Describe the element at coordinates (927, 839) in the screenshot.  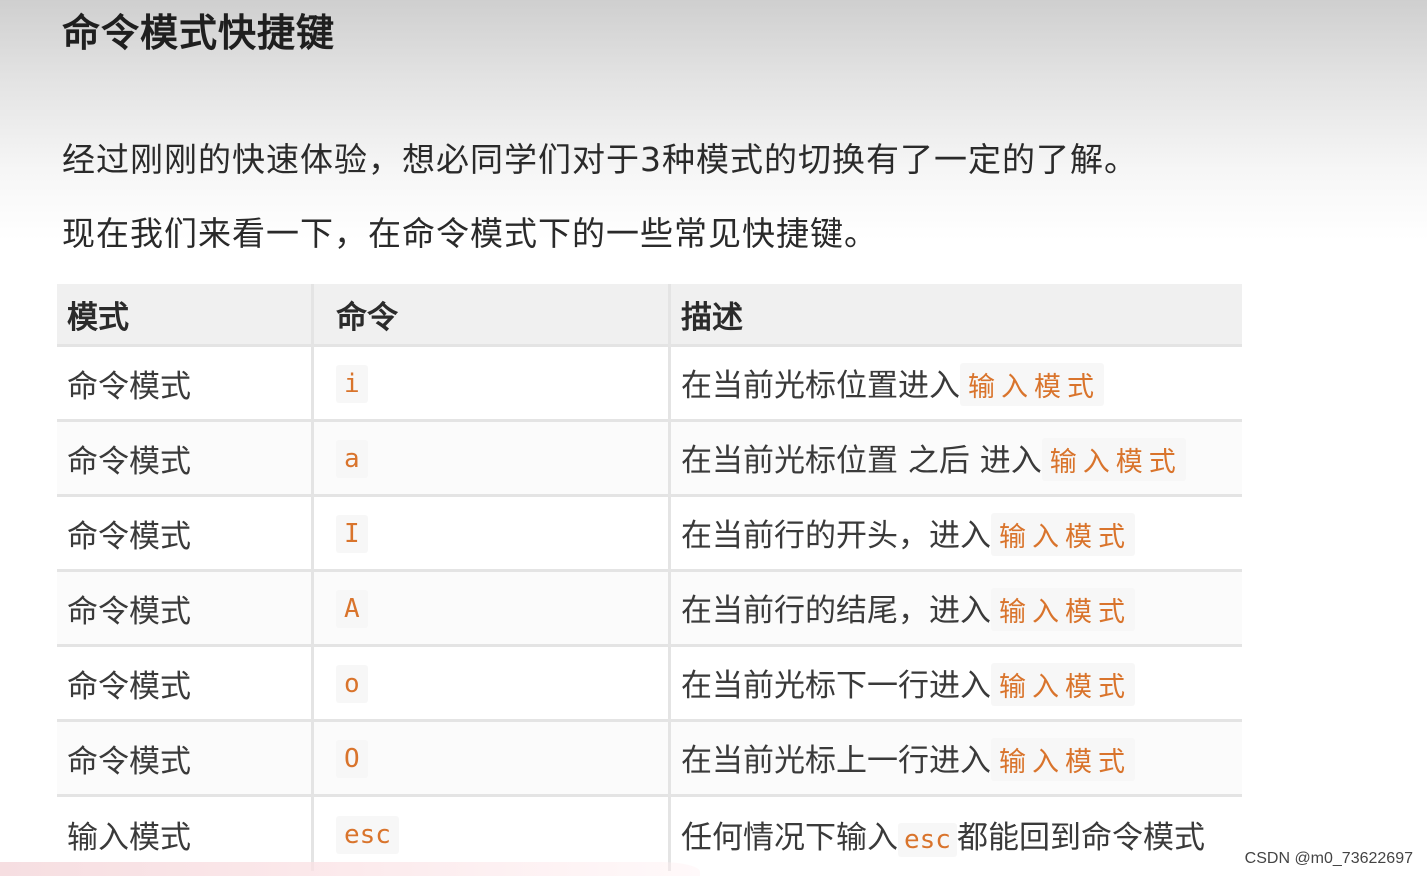
I see `esc-code: esc` at that location.